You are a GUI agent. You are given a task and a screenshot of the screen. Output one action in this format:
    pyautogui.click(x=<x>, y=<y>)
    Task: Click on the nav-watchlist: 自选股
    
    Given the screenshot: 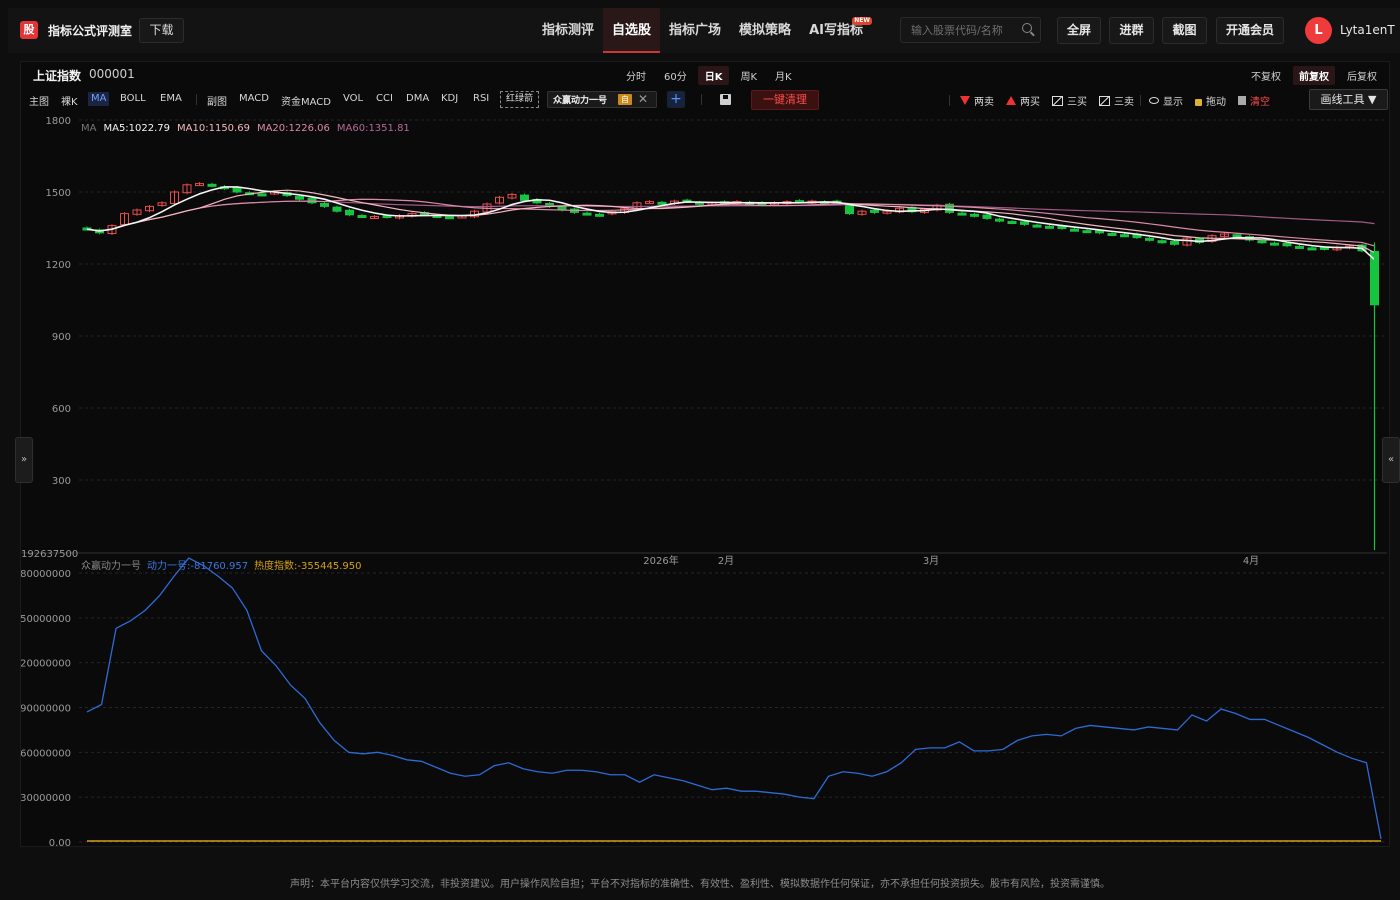 What is the action you would take?
    pyautogui.click(x=632, y=30)
    